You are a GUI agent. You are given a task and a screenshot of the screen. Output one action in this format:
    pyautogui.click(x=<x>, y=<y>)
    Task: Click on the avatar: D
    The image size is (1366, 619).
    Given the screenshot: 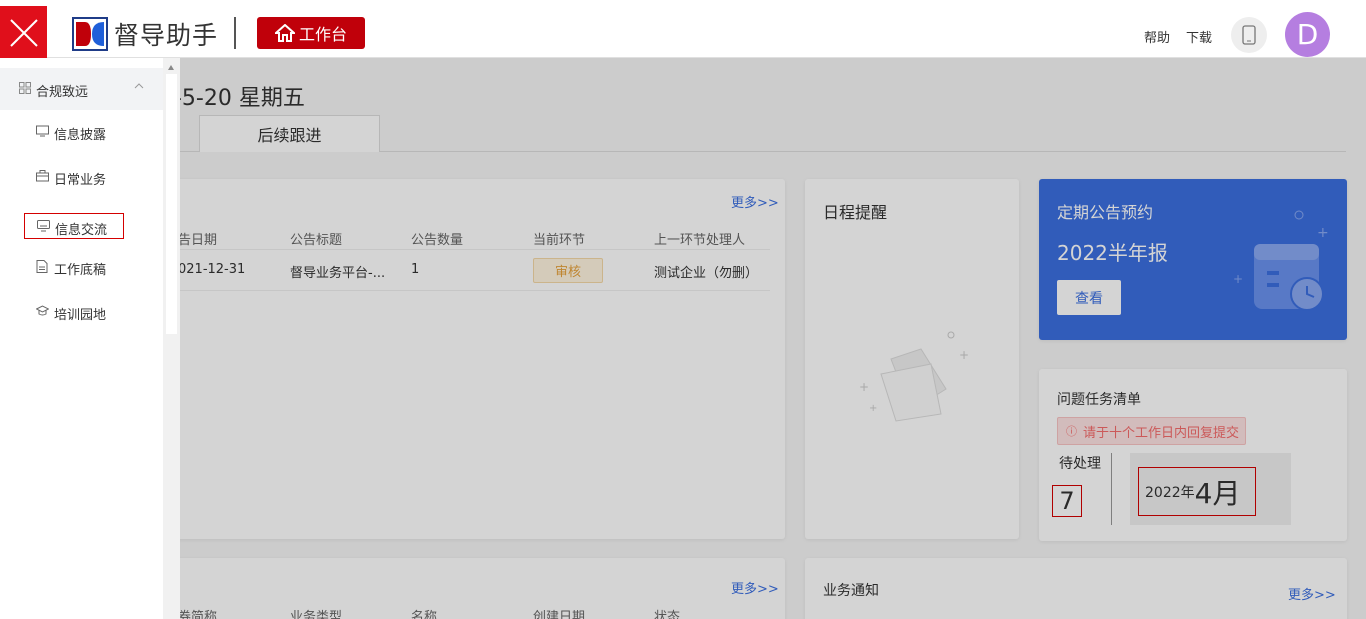 What is the action you would take?
    pyautogui.click(x=1307, y=34)
    